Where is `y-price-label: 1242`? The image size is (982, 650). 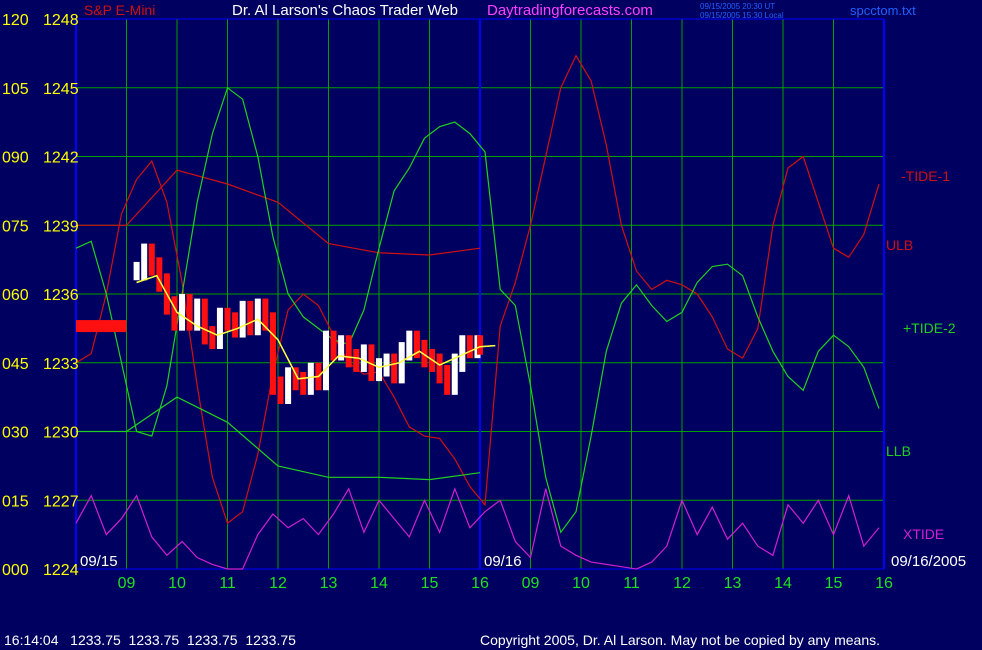 y-price-label: 1242 is located at coordinates (61, 158).